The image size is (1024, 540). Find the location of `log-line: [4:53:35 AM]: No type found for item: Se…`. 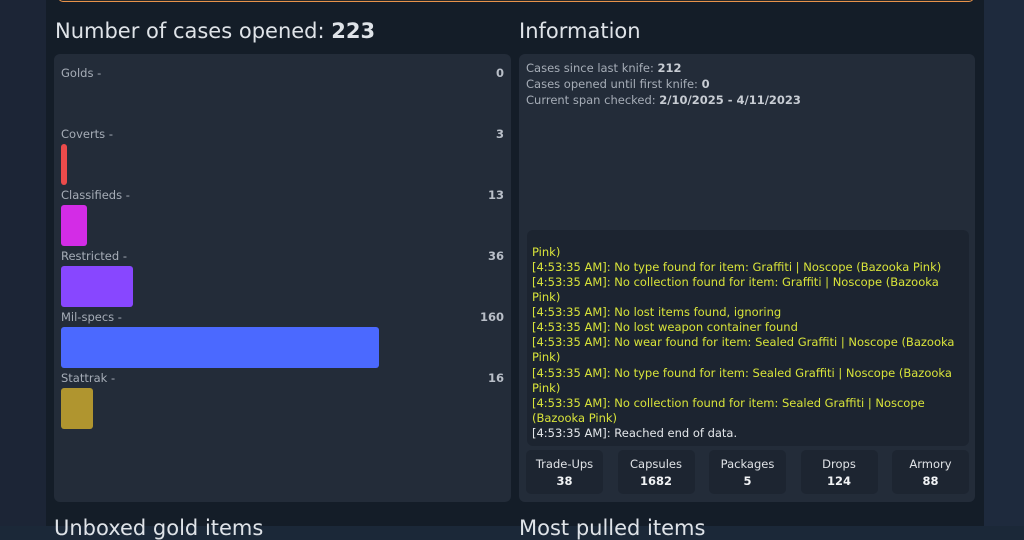

log-line: [4:53:35 AM]: No type found for item: Se… is located at coordinates (742, 380).